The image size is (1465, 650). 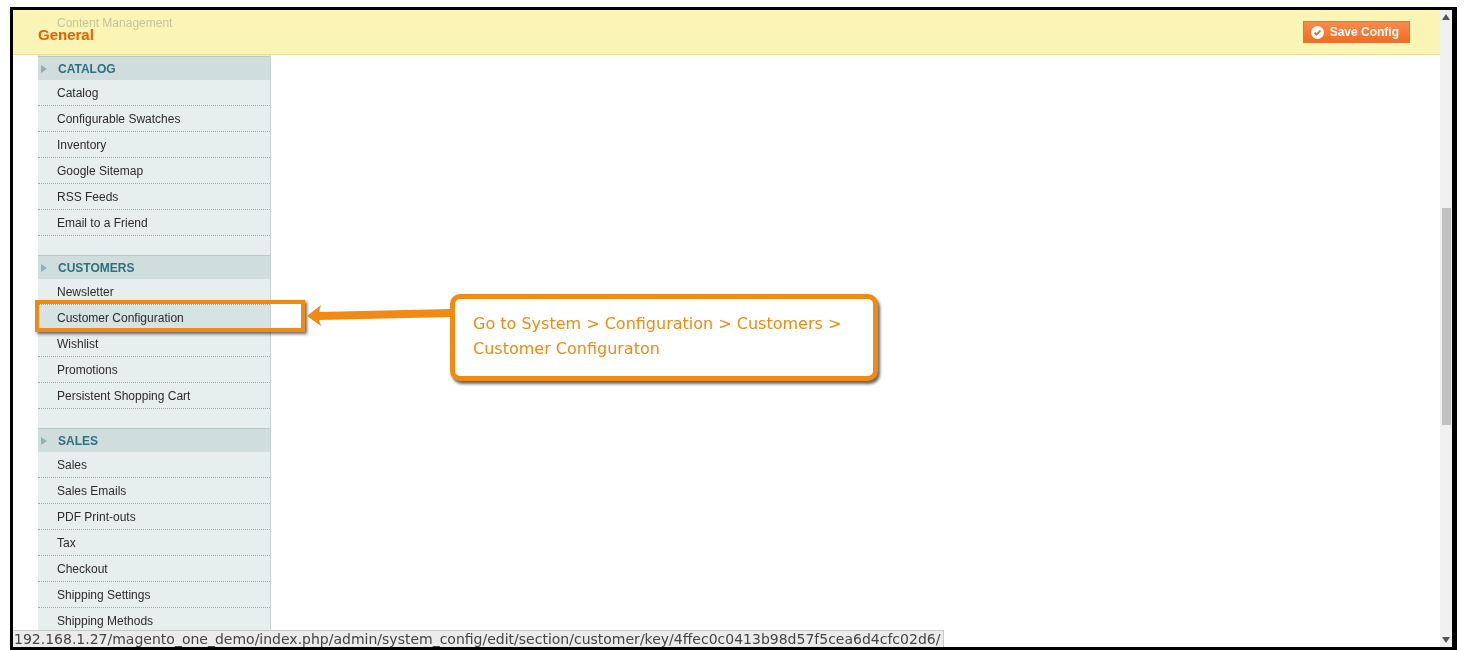 What do you see at coordinates (1446, 17) in the screenshot?
I see `scroll-up-icon` at bounding box center [1446, 17].